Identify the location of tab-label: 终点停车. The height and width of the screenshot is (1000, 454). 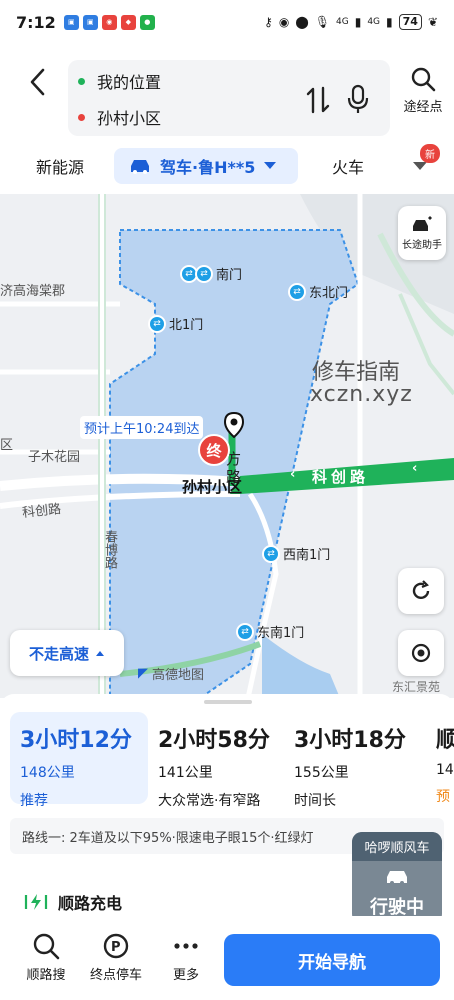
(115, 975).